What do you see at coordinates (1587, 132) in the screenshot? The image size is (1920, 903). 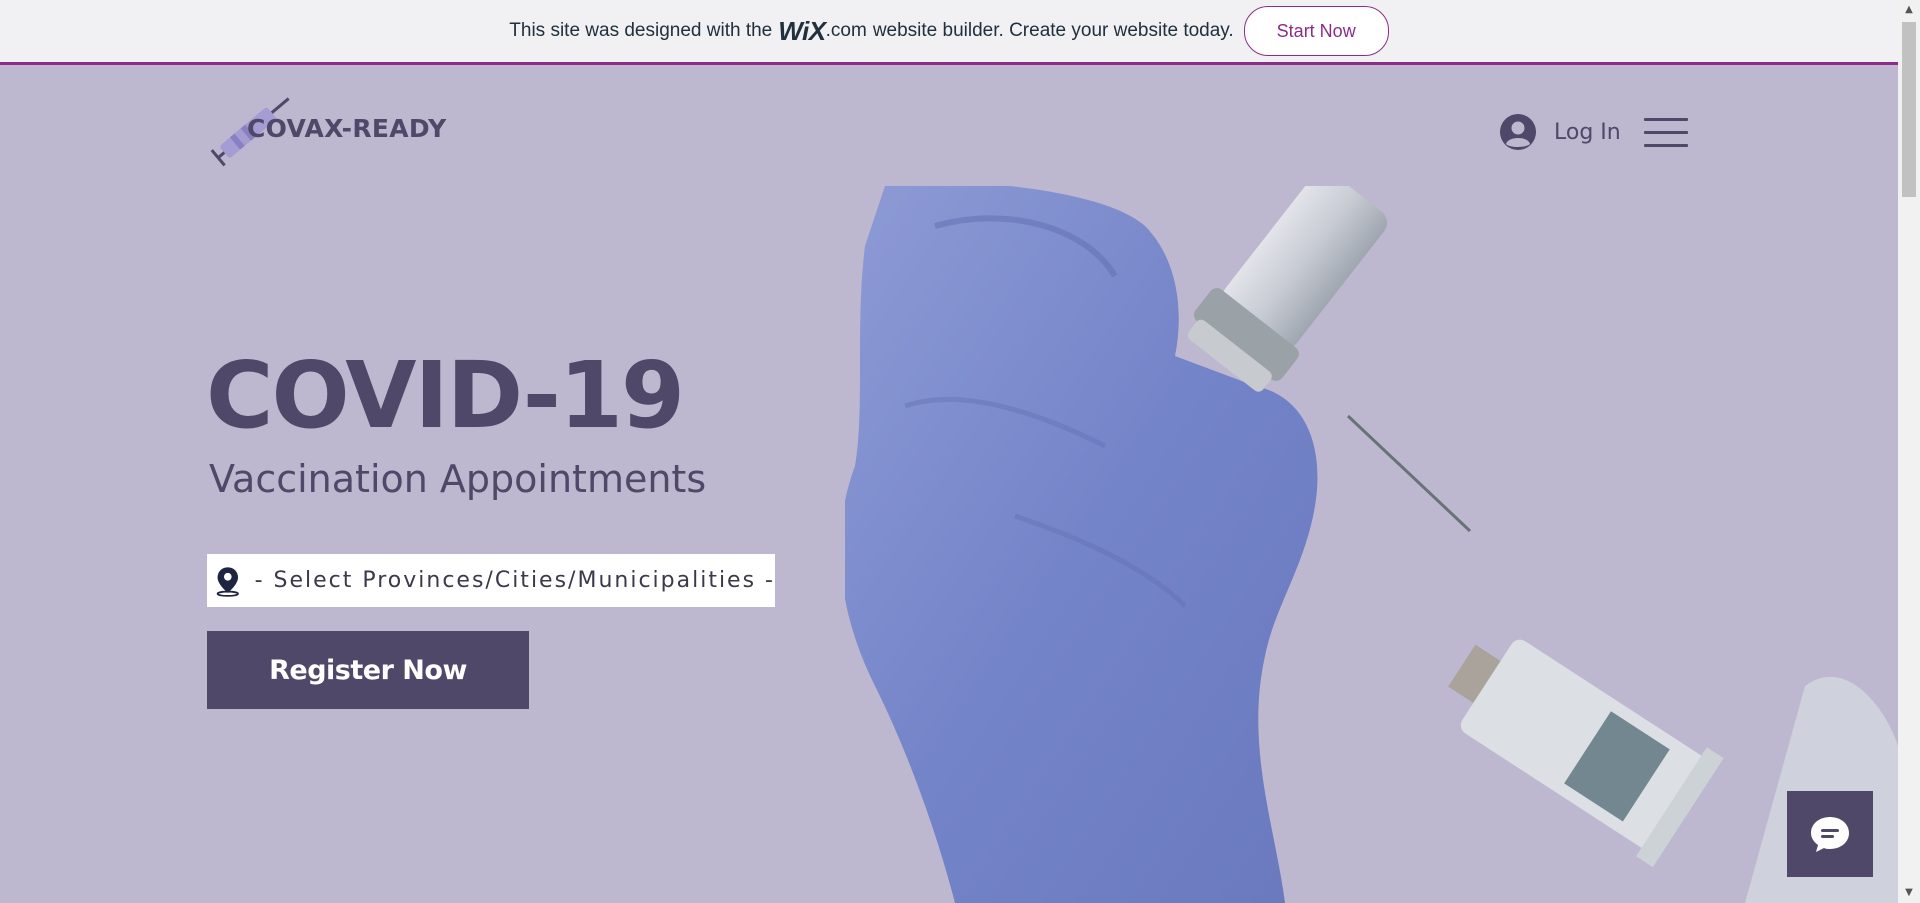 I see `login-label: Log In` at bounding box center [1587, 132].